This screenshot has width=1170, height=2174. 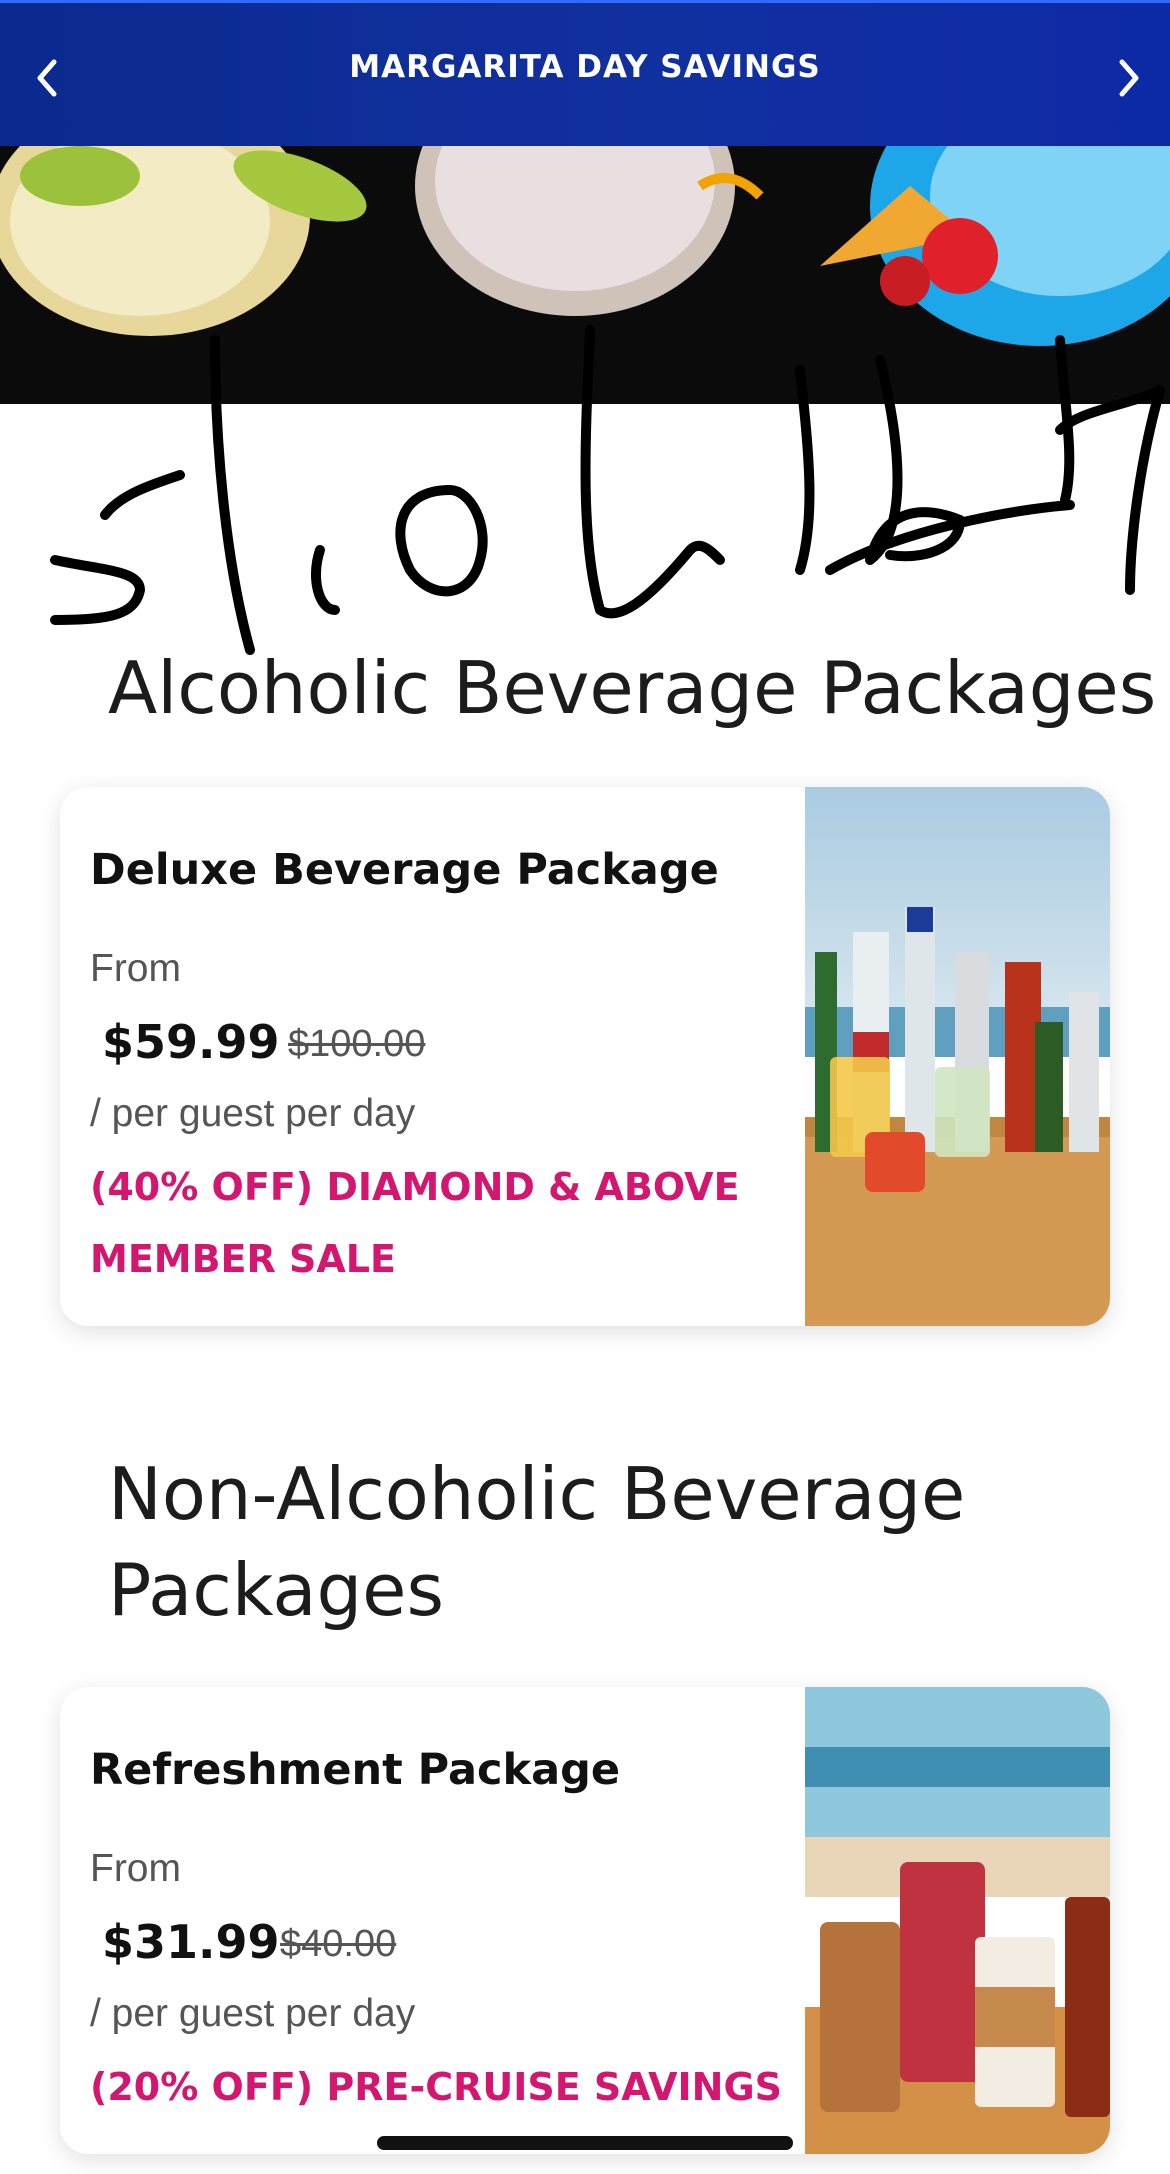 I want to click on next-button, so click(x=1129, y=78).